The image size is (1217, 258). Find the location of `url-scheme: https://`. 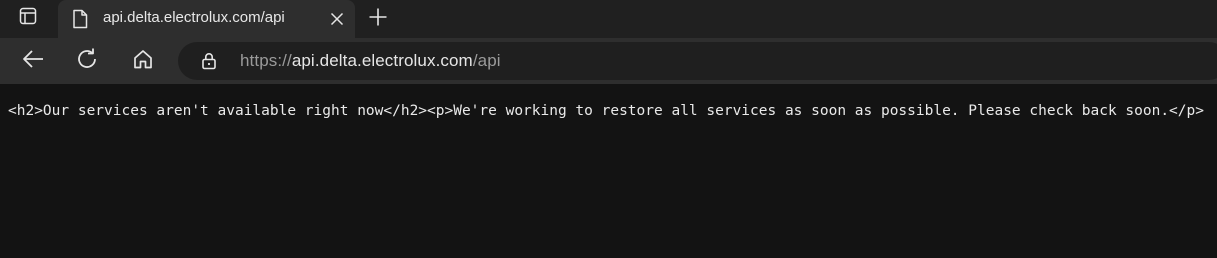

url-scheme: https:// is located at coordinates (266, 60).